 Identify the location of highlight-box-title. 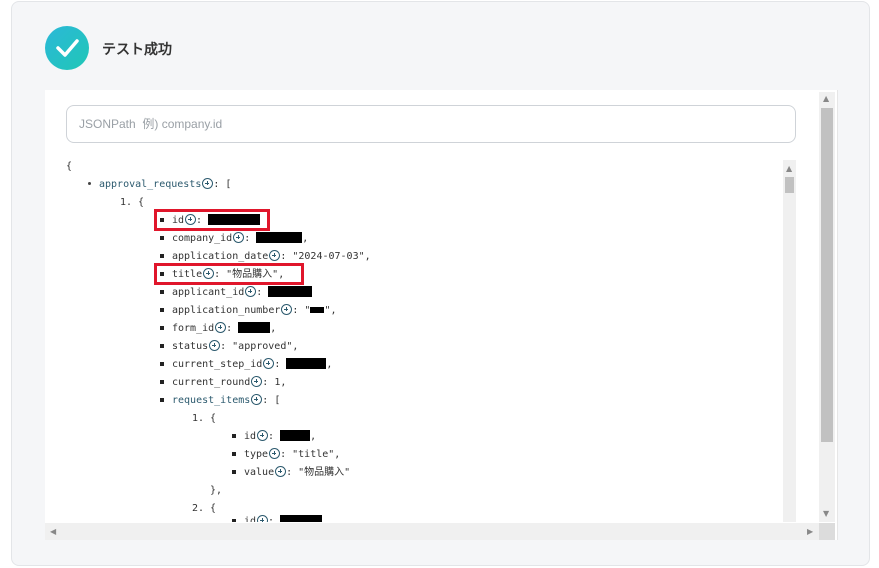
(229, 274).